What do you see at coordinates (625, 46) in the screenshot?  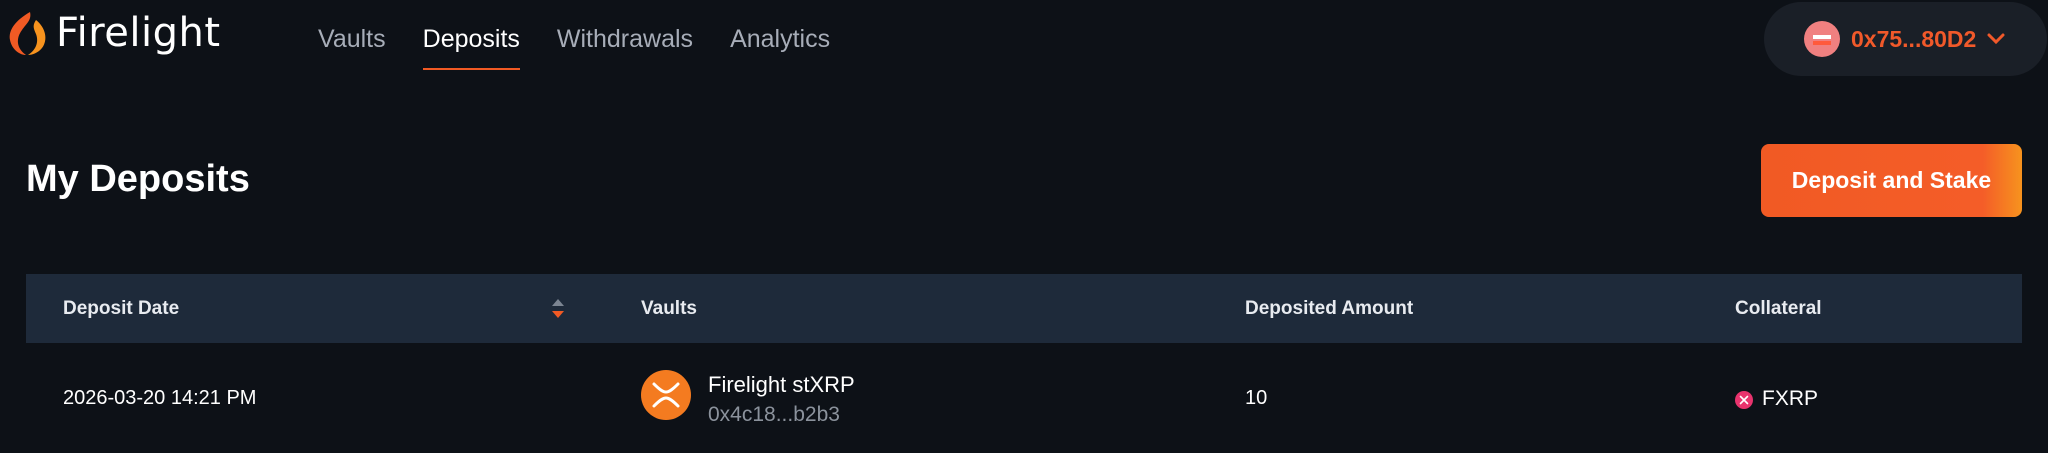 I see `nav-item-withdrawals: Withdrawals` at bounding box center [625, 46].